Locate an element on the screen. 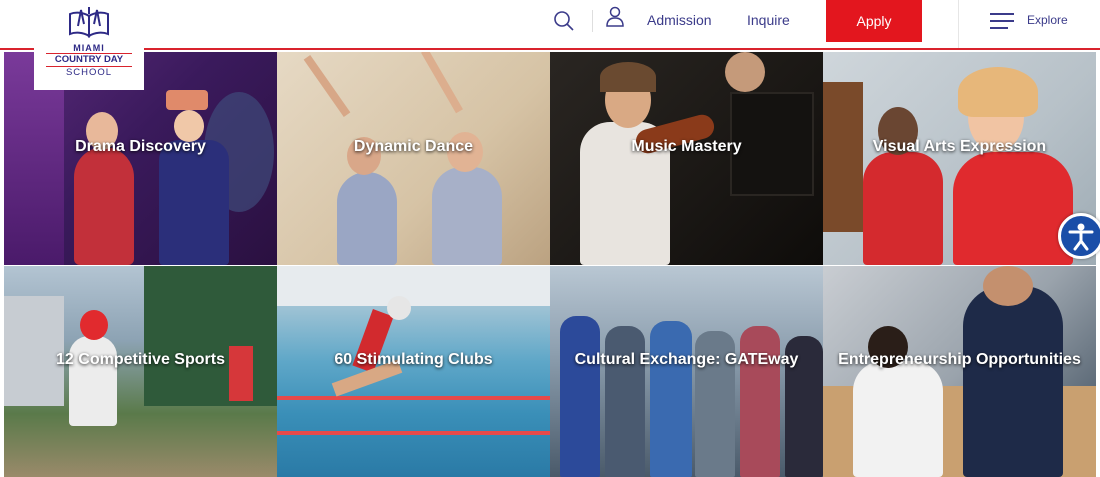 The width and height of the screenshot is (1100, 477). program-tile-cultural-exchange: Cultural Exchange: GATEway is located at coordinates (686, 371).